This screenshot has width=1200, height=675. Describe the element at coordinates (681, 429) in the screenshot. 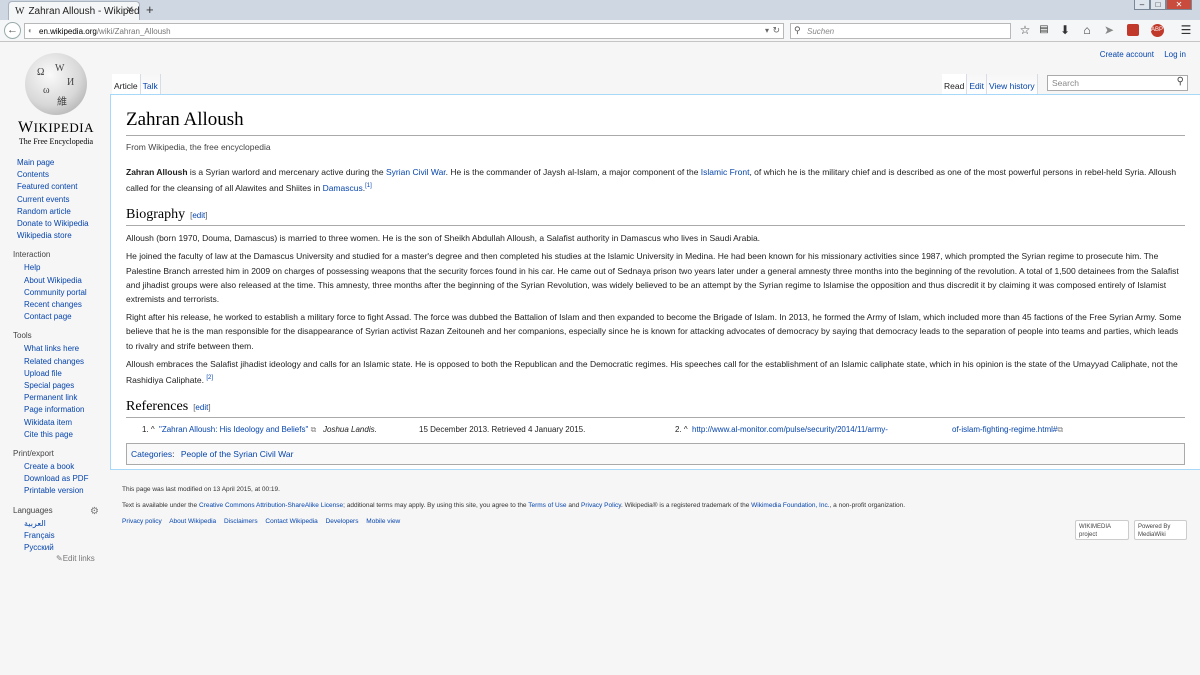

I see `ref-2-number: 2. ^` at that location.